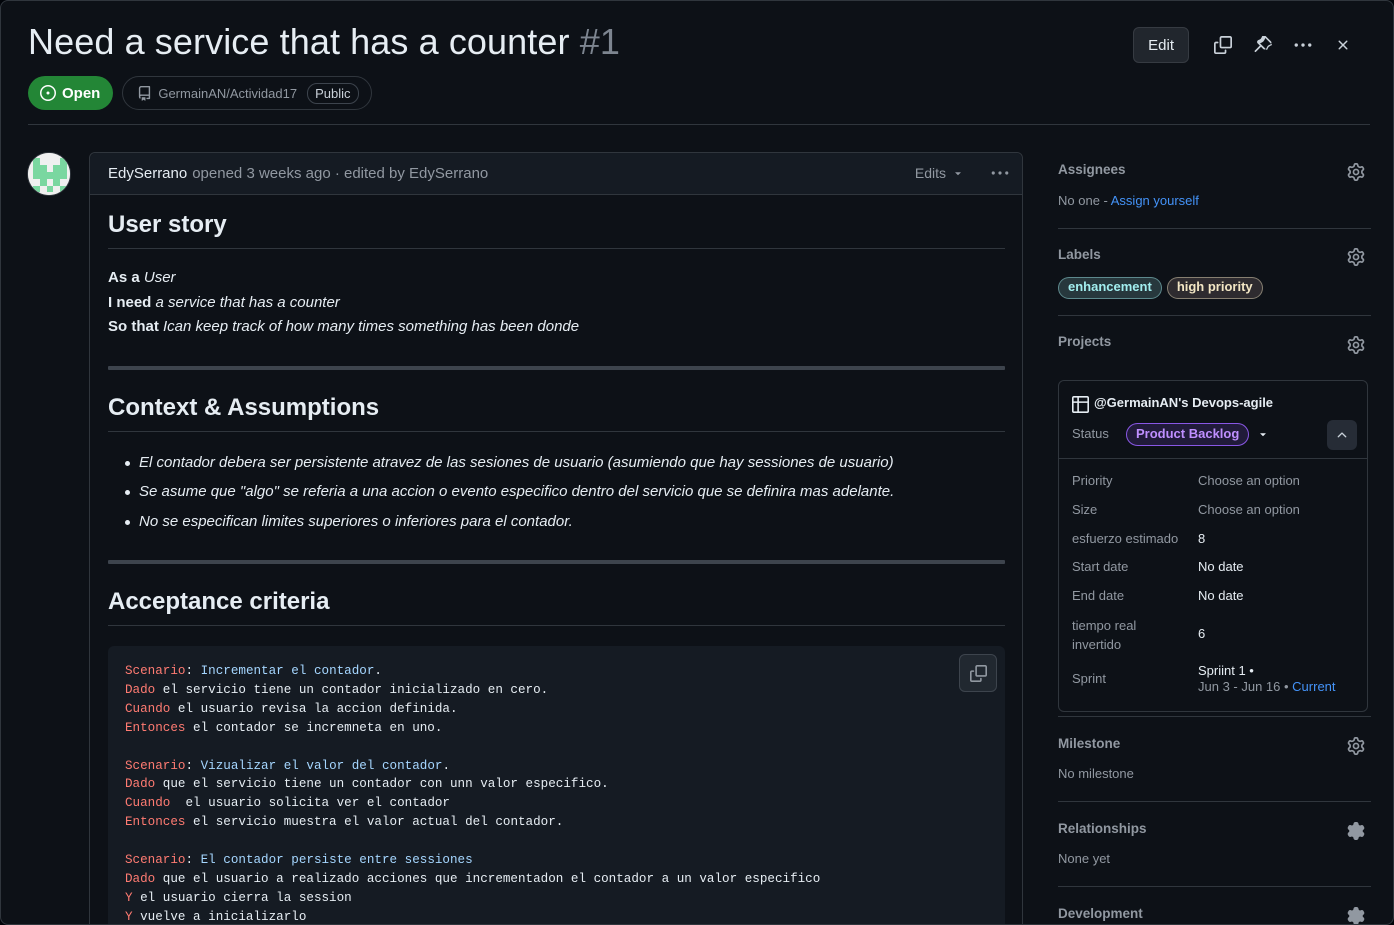  I want to click on copy-icon, so click(1223, 45).